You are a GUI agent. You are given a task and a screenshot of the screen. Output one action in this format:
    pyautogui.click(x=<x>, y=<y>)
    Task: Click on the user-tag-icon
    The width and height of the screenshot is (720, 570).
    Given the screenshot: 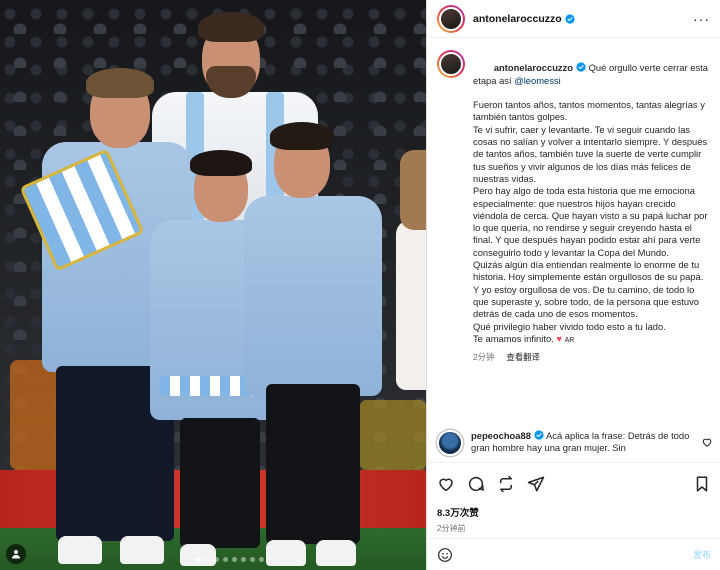 What is the action you would take?
    pyautogui.click(x=16, y=554)
    